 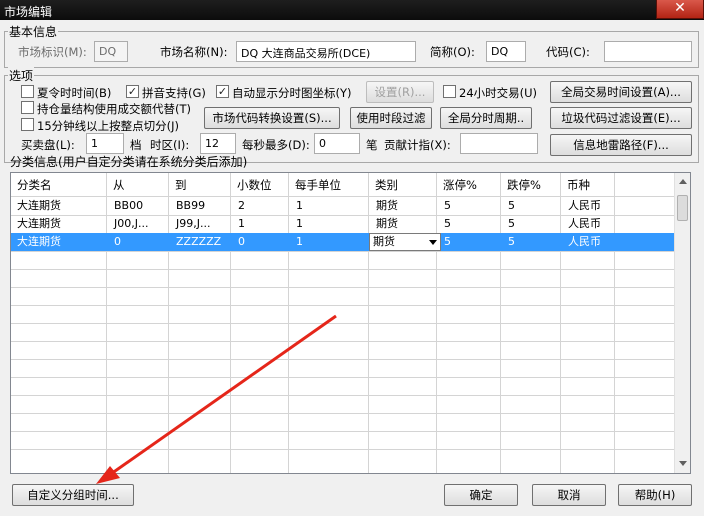 I want to click on m15-split-checkbox, so click(x=27, y=124).